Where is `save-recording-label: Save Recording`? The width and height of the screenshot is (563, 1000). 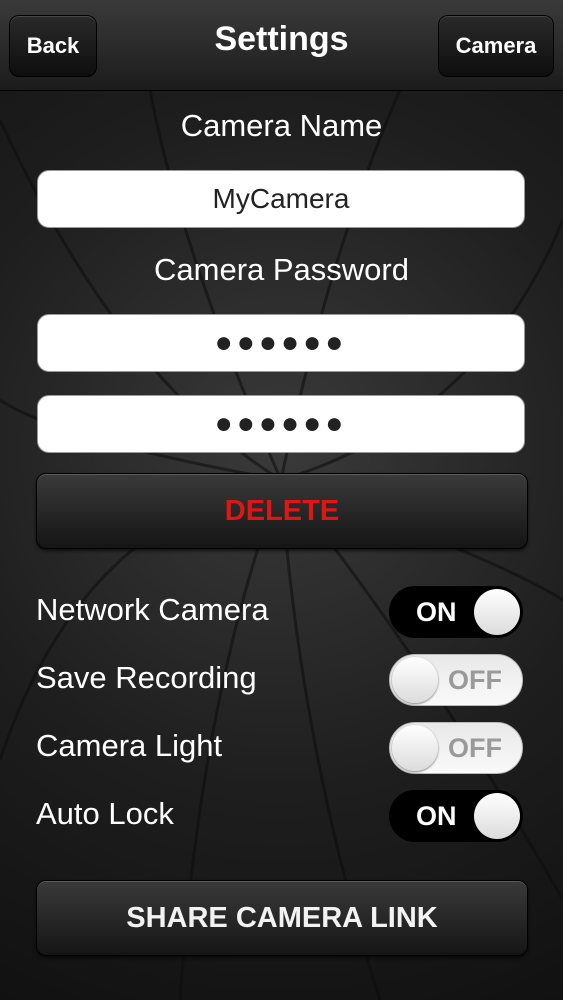
save-recording-label: Save Recording is located at coordinates (146, 677).